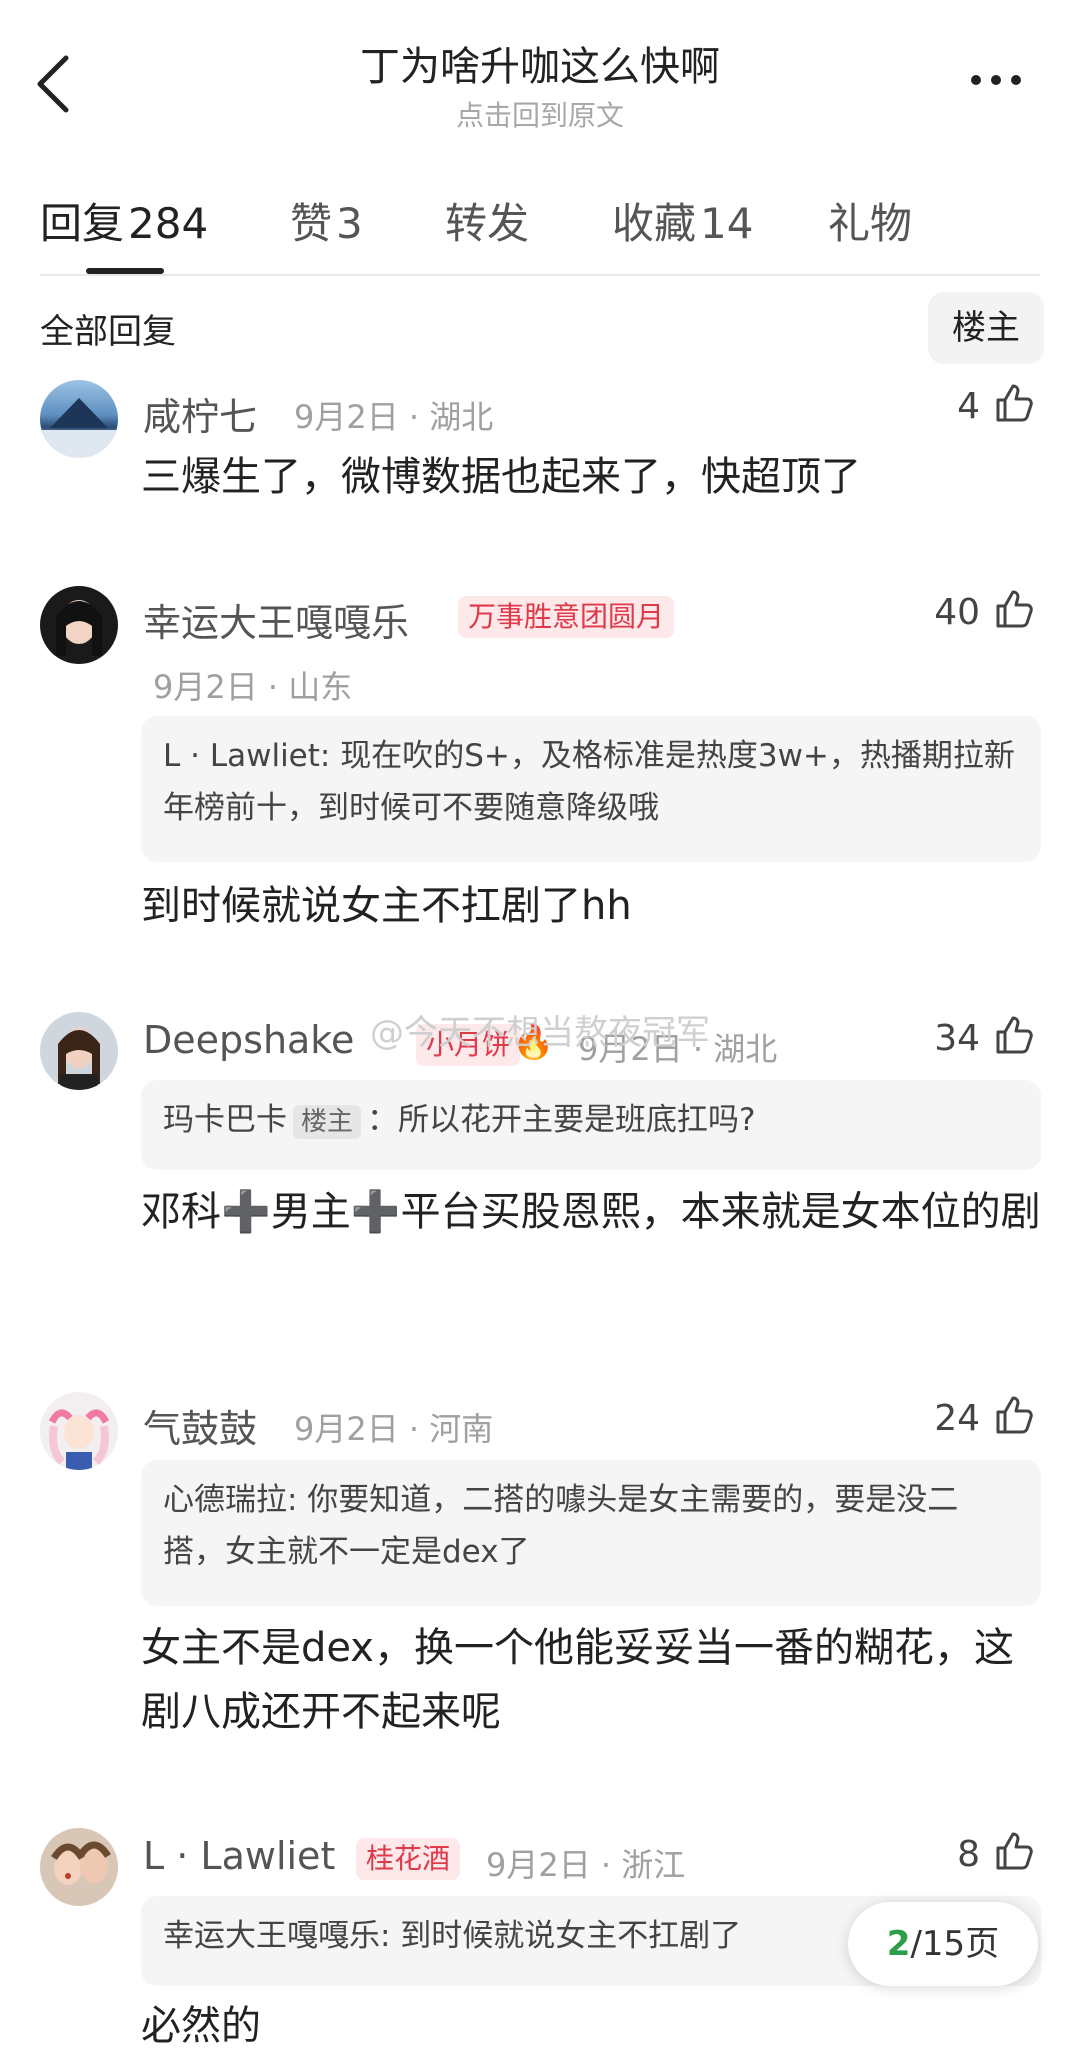 Image resolution: width=1080 pixels, height=2058 pixels. Describe the element at coordinates (394, 417) in the screenshot. I see `comment-date-location: 9月2日 · 湖北` at that location.